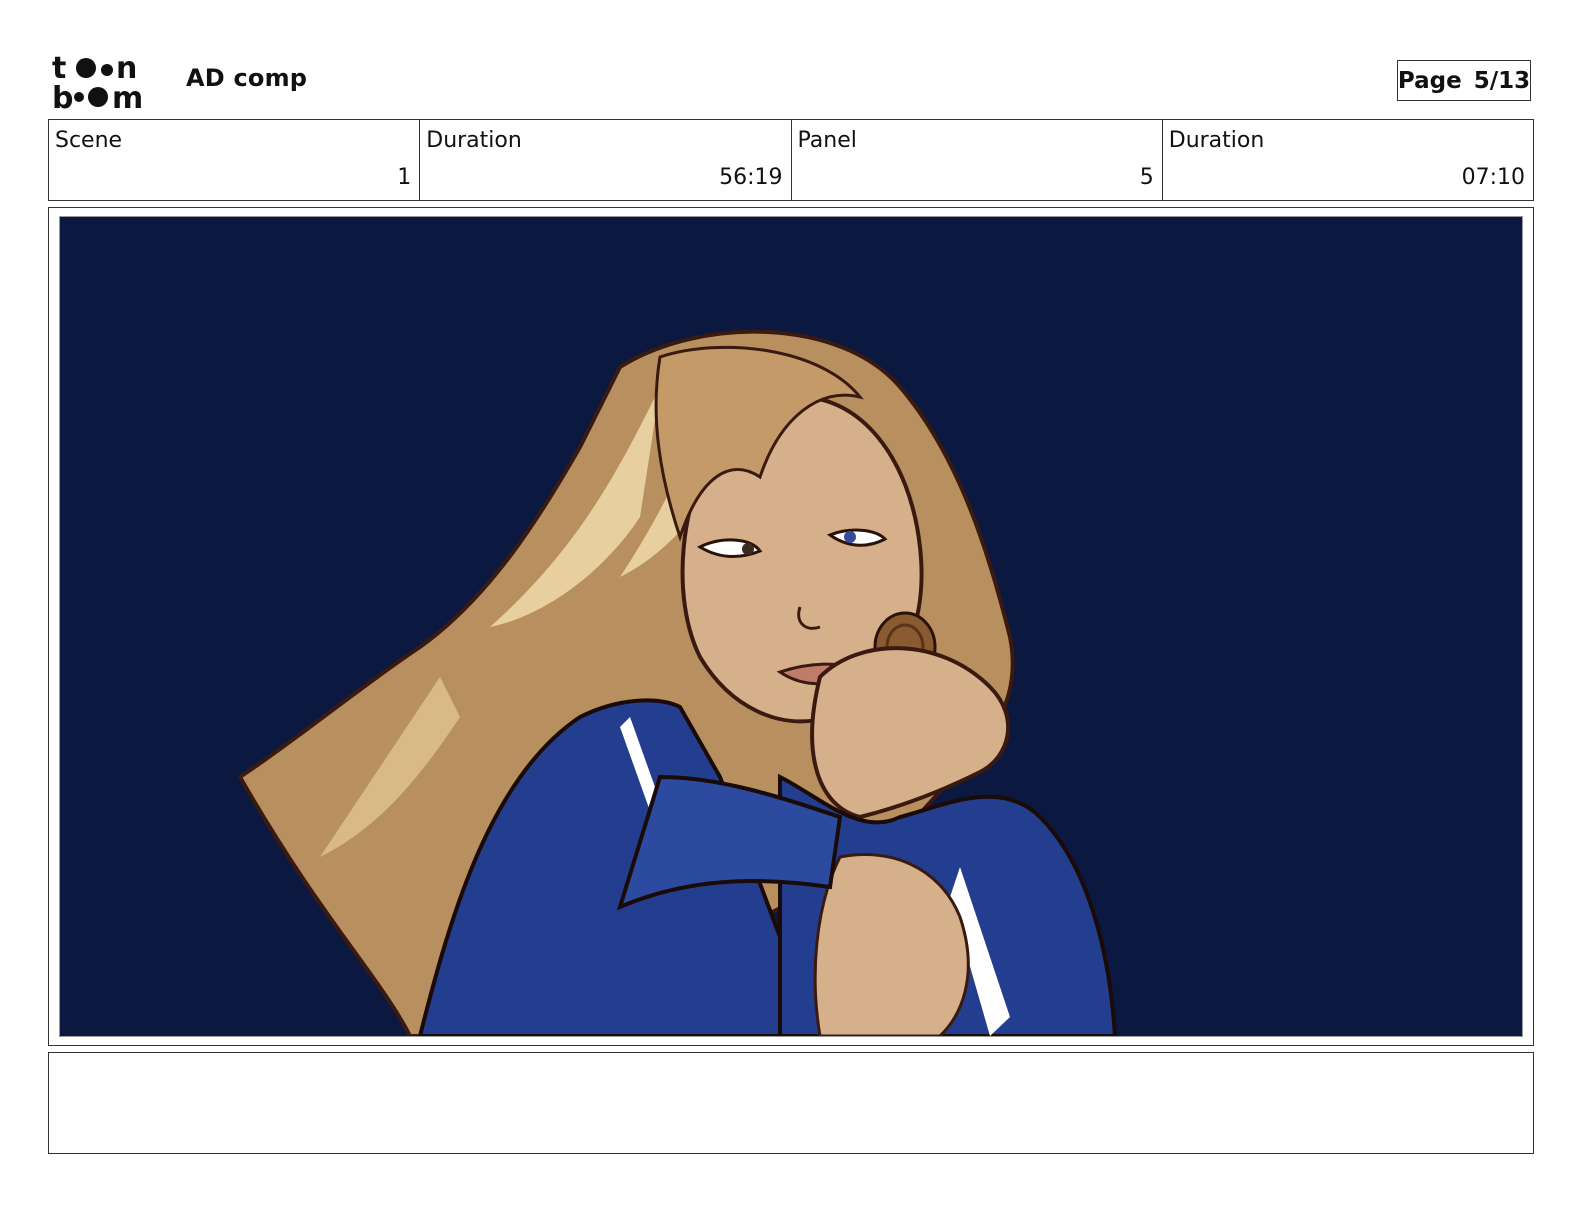 Image resolution: width=1584 pixels, height=1224 pixels. What do you see at coordinates (791, 1103) in the screenshot?
I see `panel-notes-box` at bounding box center [791, 1103].